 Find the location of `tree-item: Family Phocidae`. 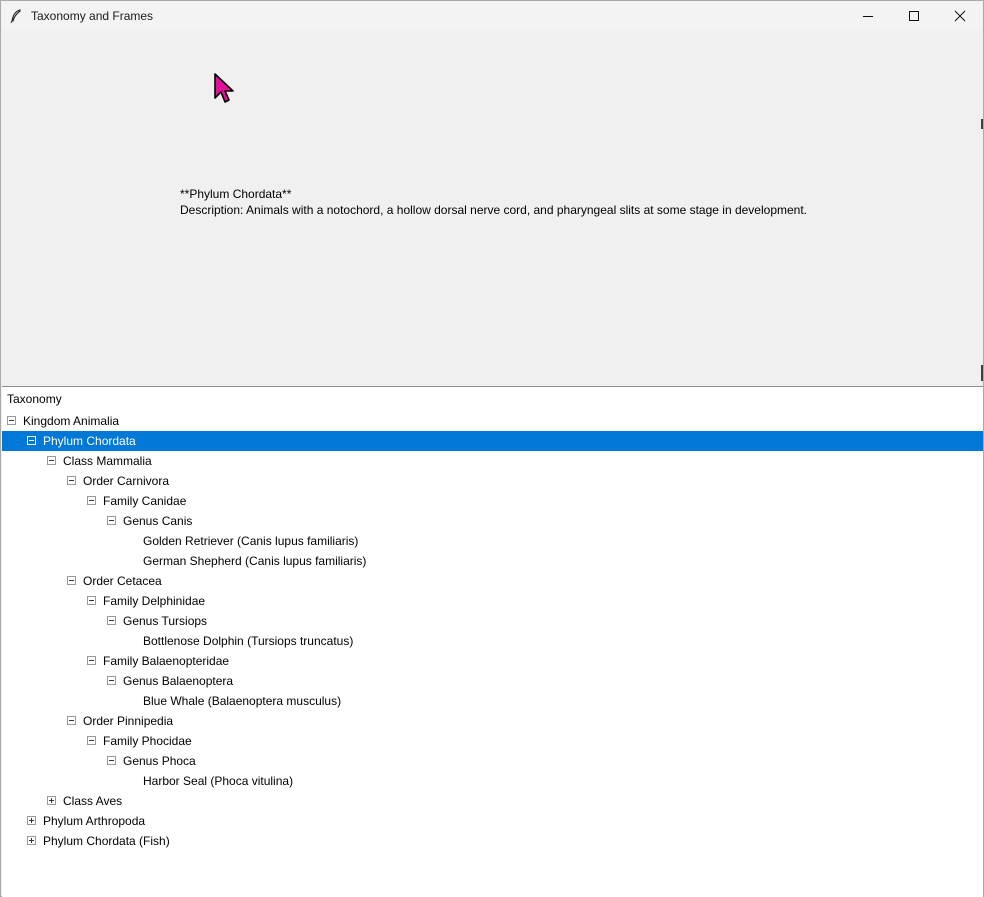

tree-item: Family Phocidae is located at coordinates (492, 741).